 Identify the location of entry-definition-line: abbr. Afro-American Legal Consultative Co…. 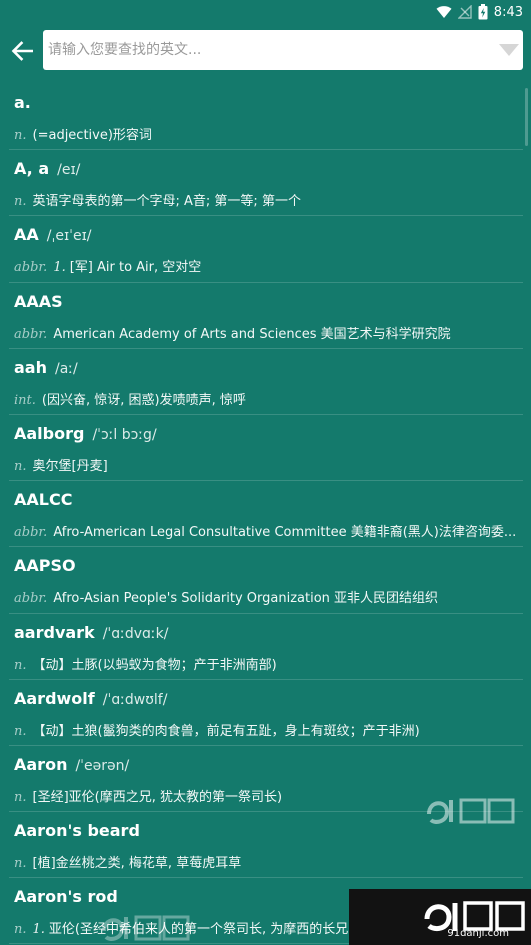
(266, 530).